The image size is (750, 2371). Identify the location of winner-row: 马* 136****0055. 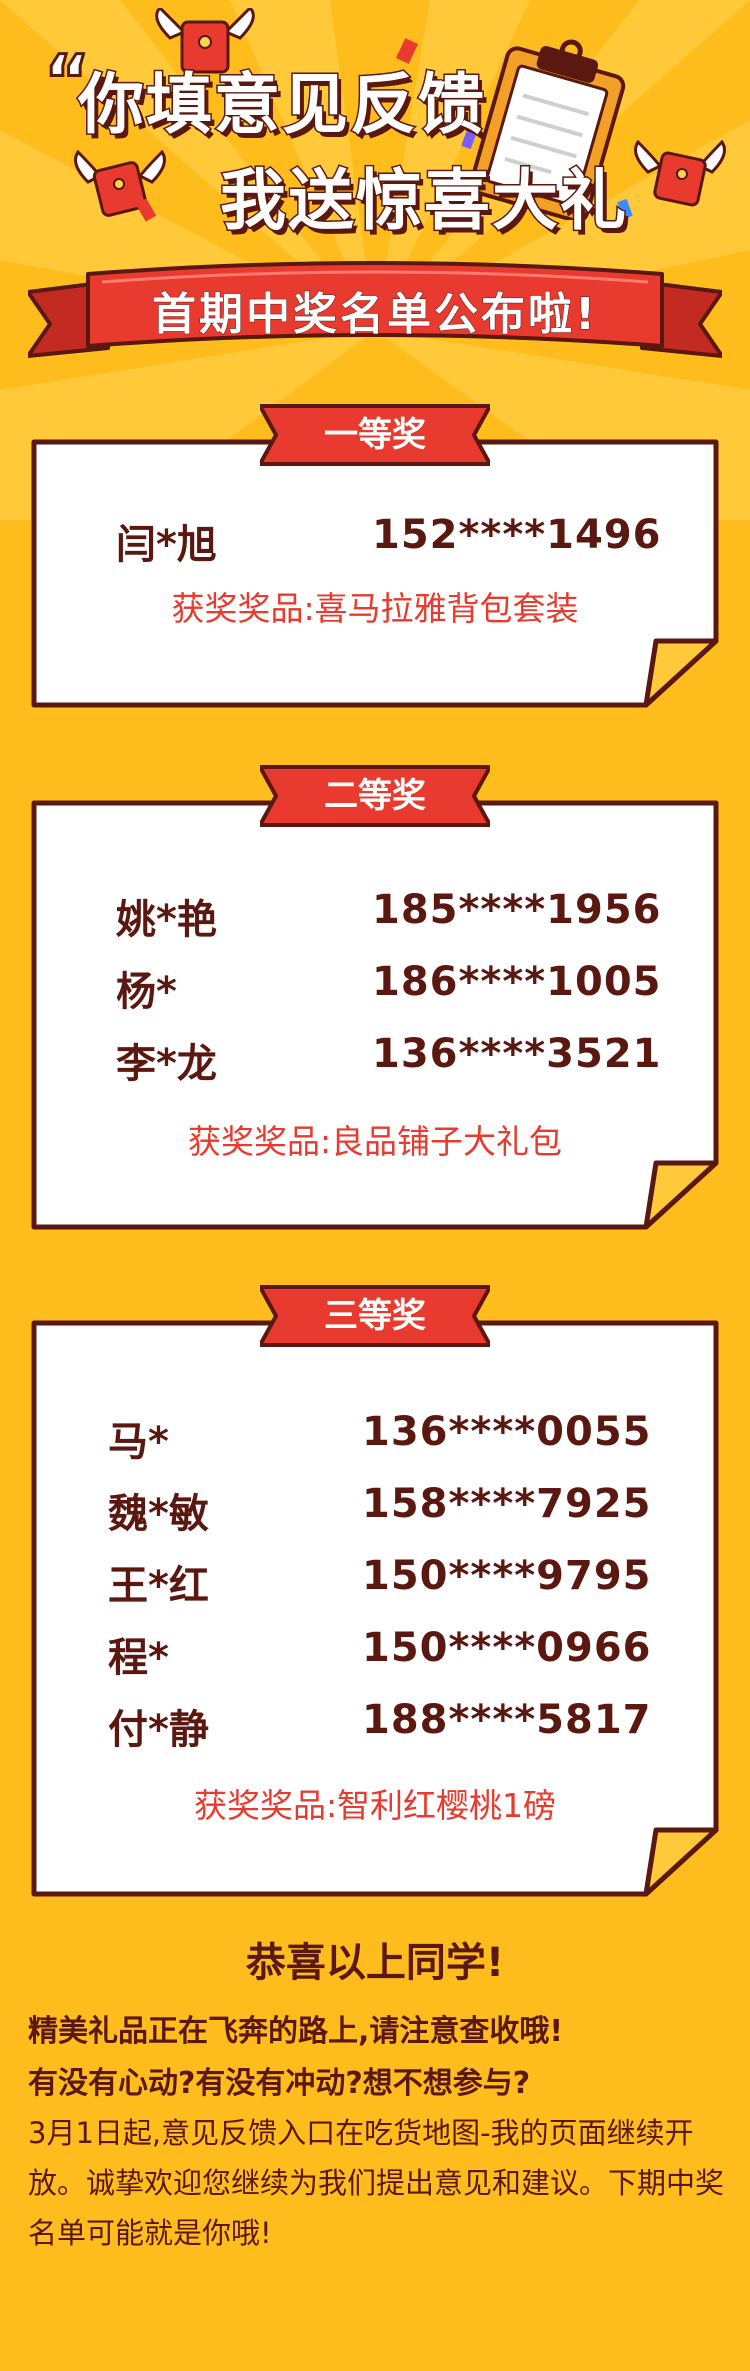
(375, 1439).